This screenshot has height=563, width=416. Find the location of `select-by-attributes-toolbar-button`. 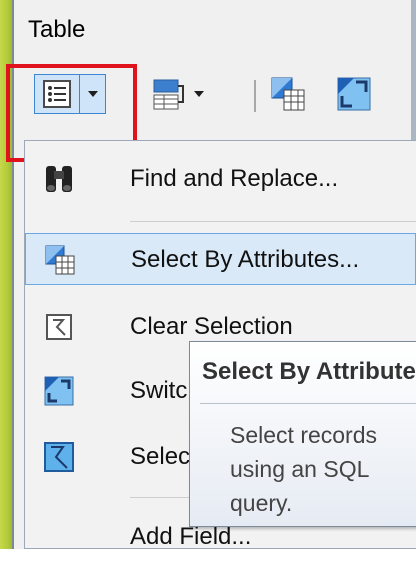

select-by-attributes-toolbar-button is located at coordinates (288, 94).